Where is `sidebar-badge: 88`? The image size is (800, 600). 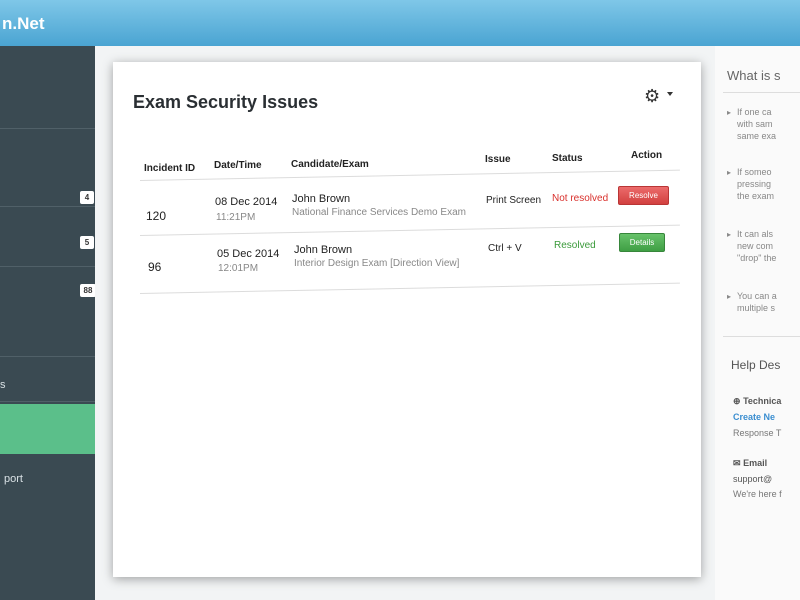
sidebar-badge: 88 is located at coordinates (88, 290).